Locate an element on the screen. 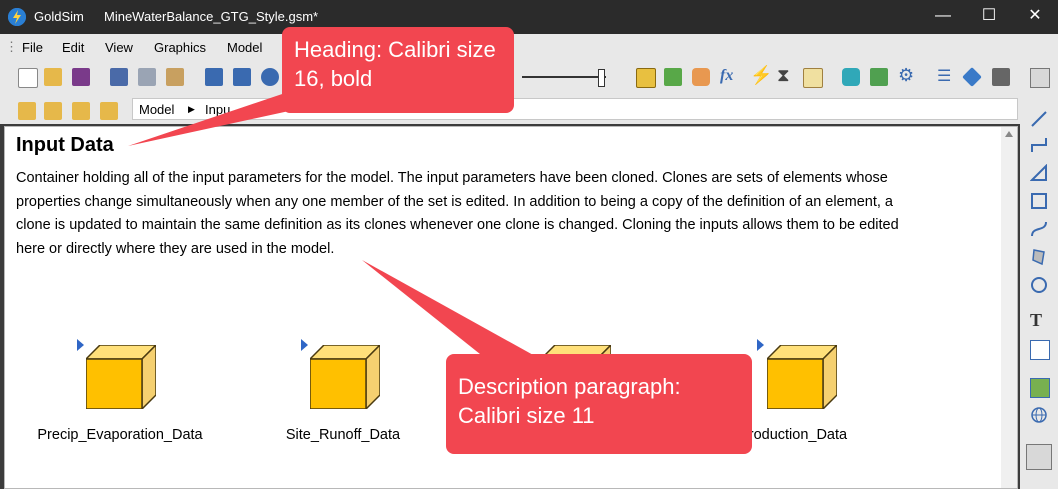  close-button: ✕ is located at coordinates (1035, 17).